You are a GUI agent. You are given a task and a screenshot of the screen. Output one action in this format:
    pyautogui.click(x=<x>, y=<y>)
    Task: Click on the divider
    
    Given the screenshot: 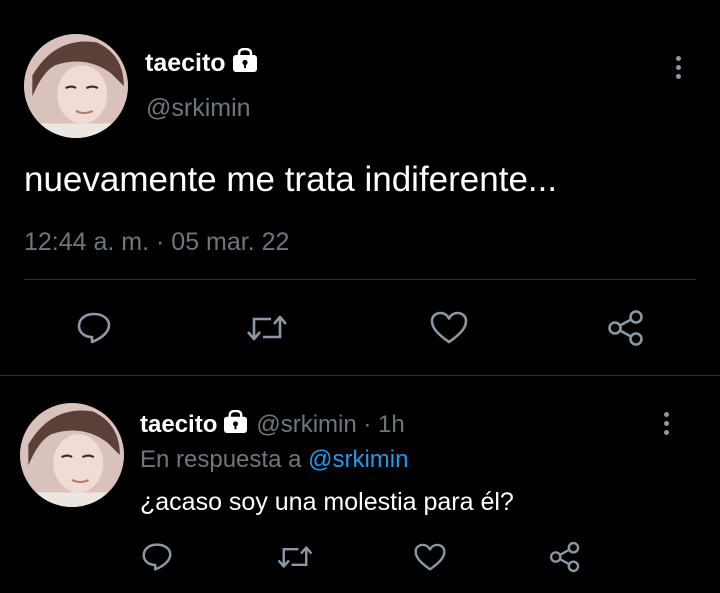 What is the action you would take?
    pyautogui.click(x=360, y=279)
    